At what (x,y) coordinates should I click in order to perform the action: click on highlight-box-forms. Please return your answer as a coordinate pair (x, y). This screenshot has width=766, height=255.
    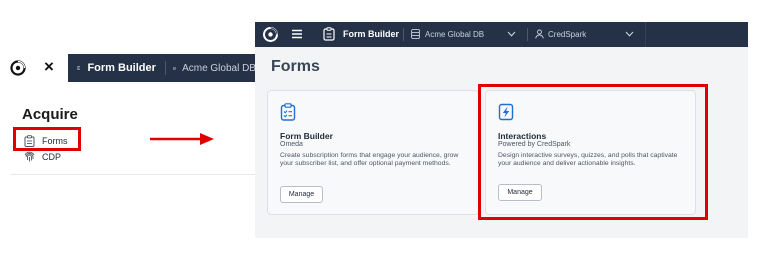
    Looking at the image, I should click on (47, 139).